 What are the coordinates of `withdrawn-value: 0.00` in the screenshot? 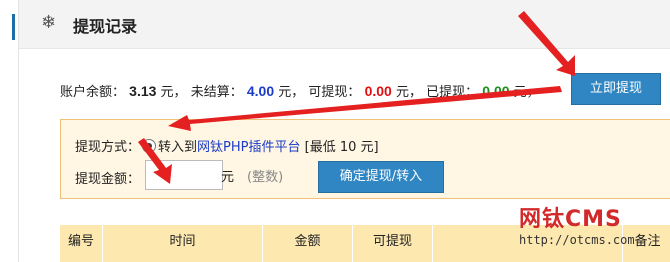 It's located at (496, 91).